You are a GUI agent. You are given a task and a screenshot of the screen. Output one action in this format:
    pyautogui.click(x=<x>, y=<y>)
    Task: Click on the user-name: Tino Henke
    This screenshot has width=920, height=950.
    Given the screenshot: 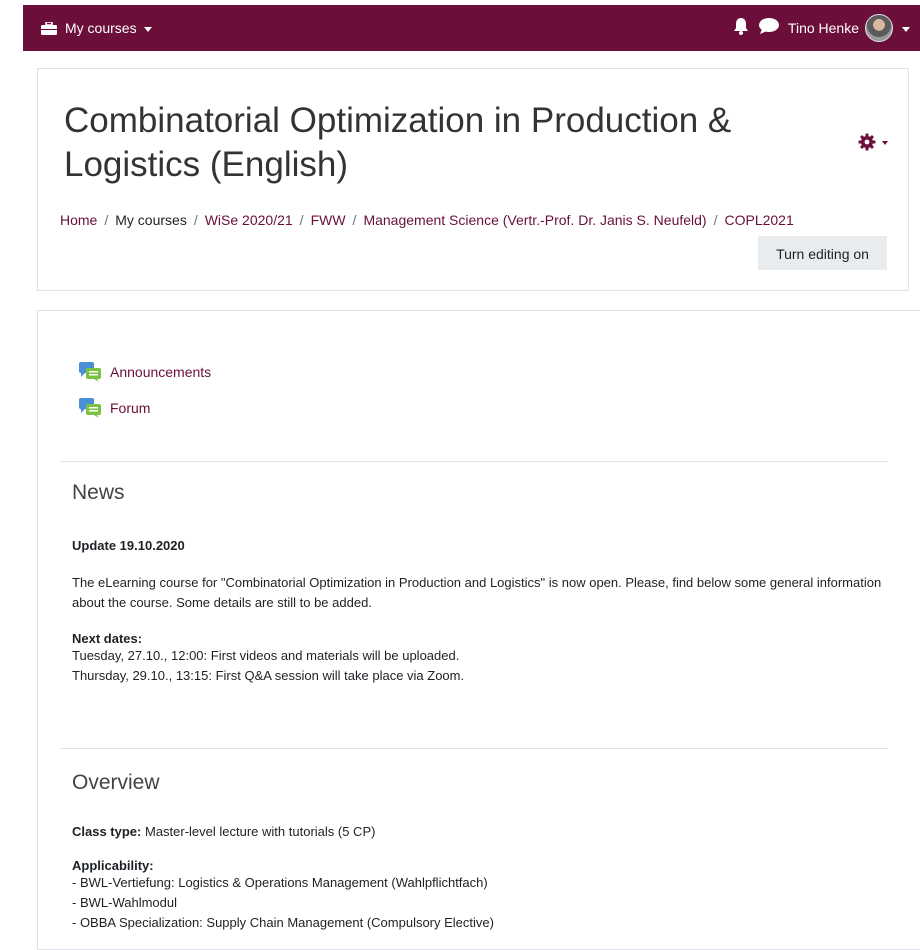 What is the action you would take?
    pyautogui.click(x=823, y=28)
    